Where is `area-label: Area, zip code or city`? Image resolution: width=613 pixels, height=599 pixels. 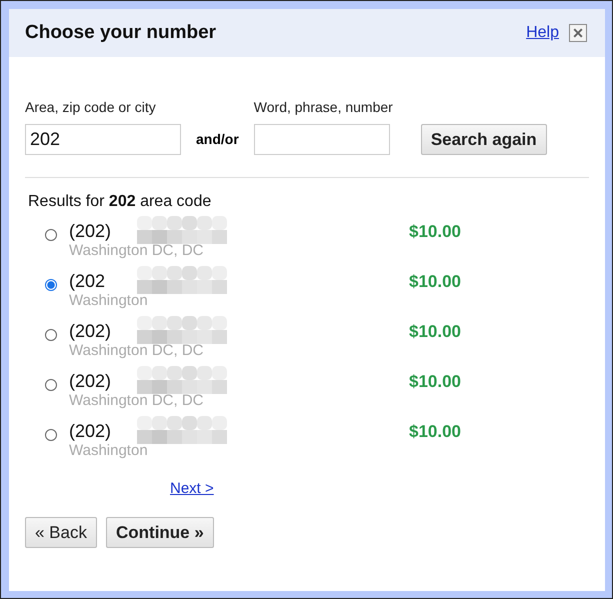
area-label: Area, zip code or city is located at coordinates (91, 107).